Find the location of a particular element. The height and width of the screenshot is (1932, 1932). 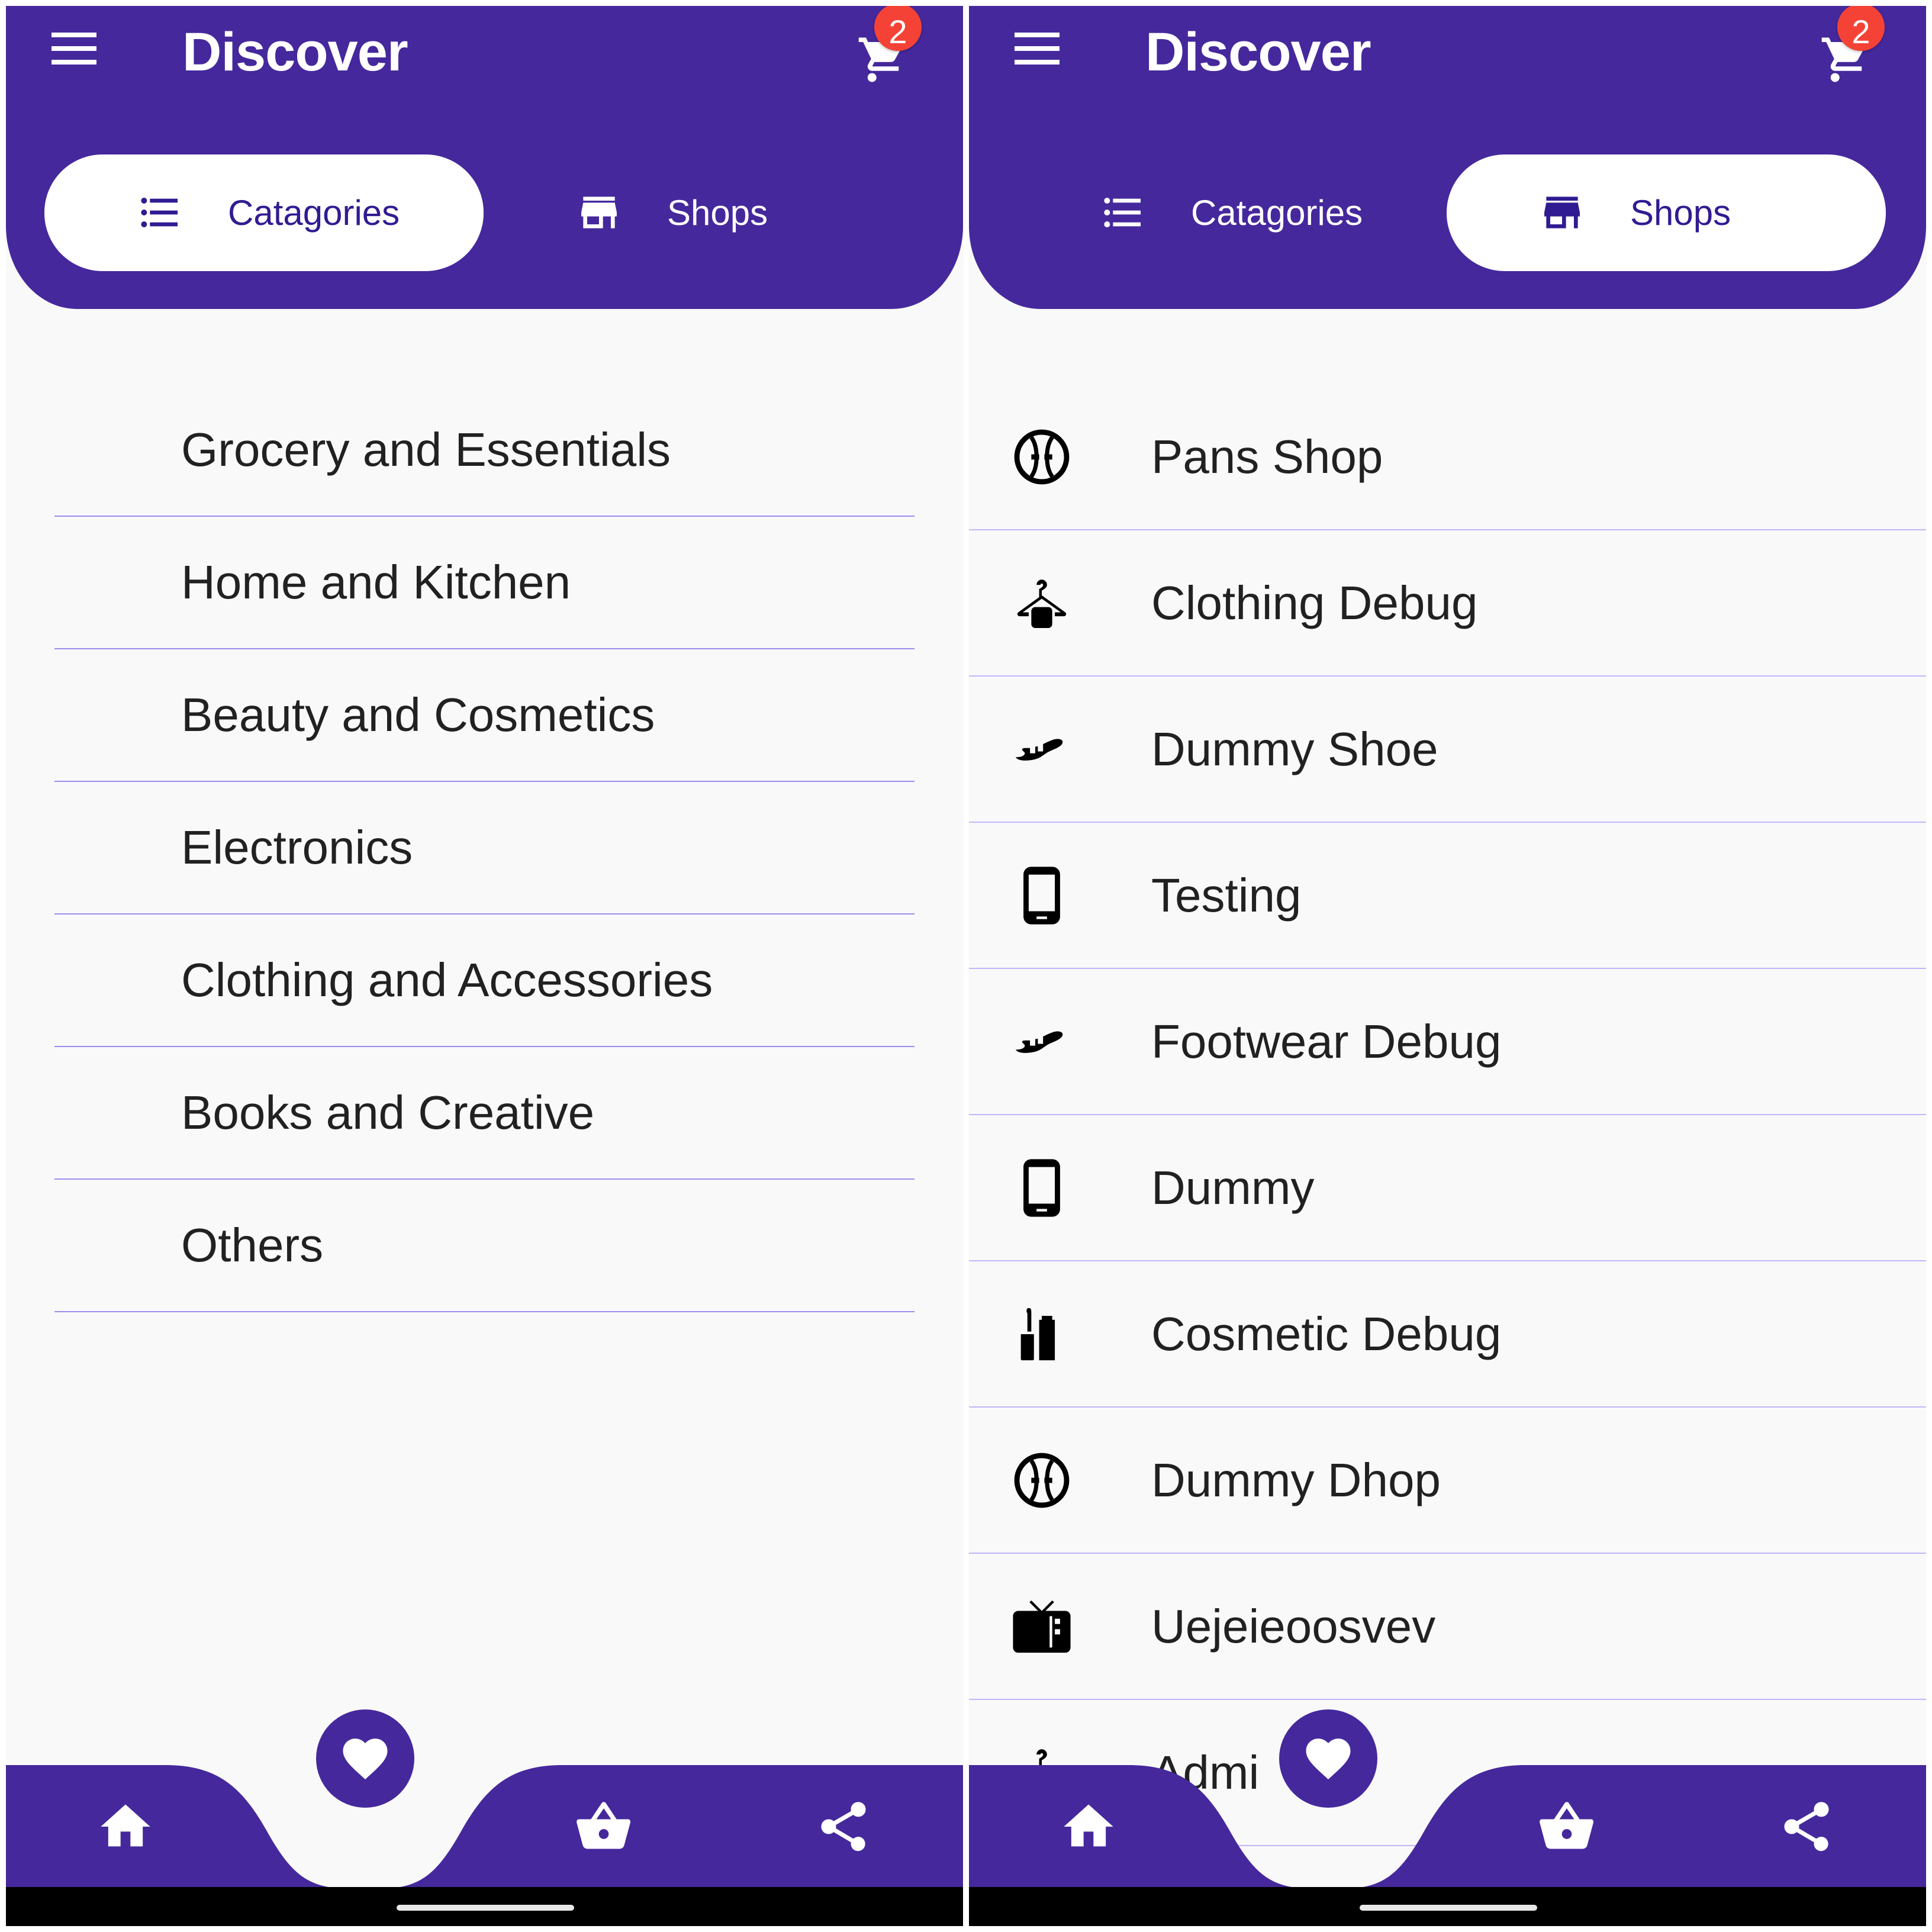

category-item: Electronics is located at coordinates (484, 849).